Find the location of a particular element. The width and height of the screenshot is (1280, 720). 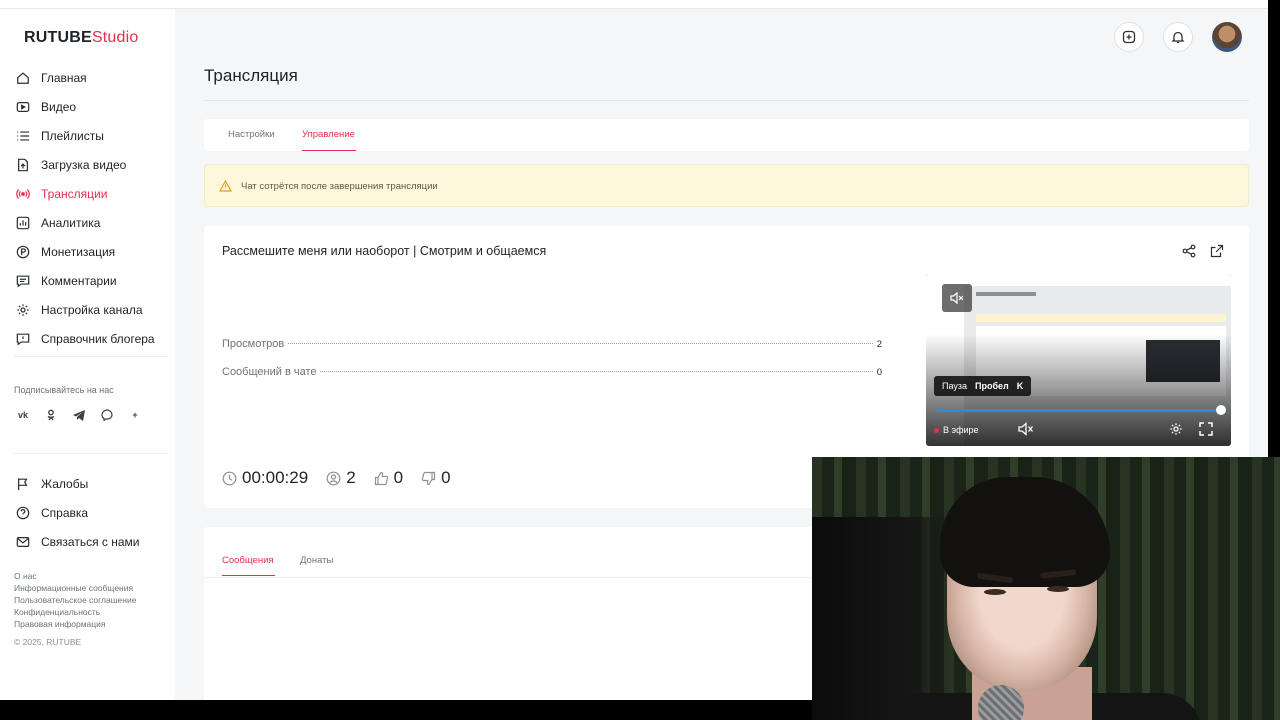

gear-icon is located at coordinates (1176, 429).